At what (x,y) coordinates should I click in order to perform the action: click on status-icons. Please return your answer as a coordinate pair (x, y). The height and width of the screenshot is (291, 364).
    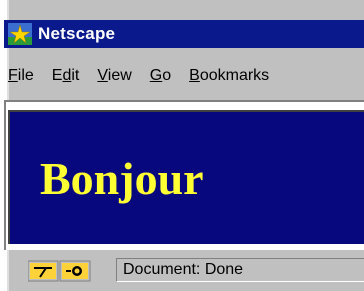
    Looking at the image, I should click on (63, 271).